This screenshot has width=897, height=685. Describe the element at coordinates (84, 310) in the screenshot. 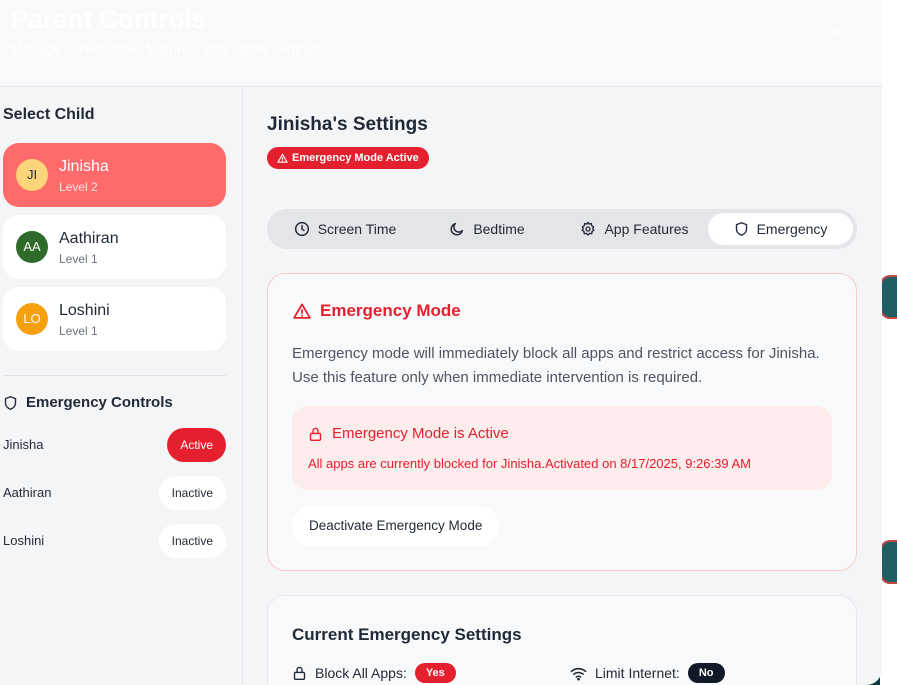

I see `child-name: Loshini` at that location.